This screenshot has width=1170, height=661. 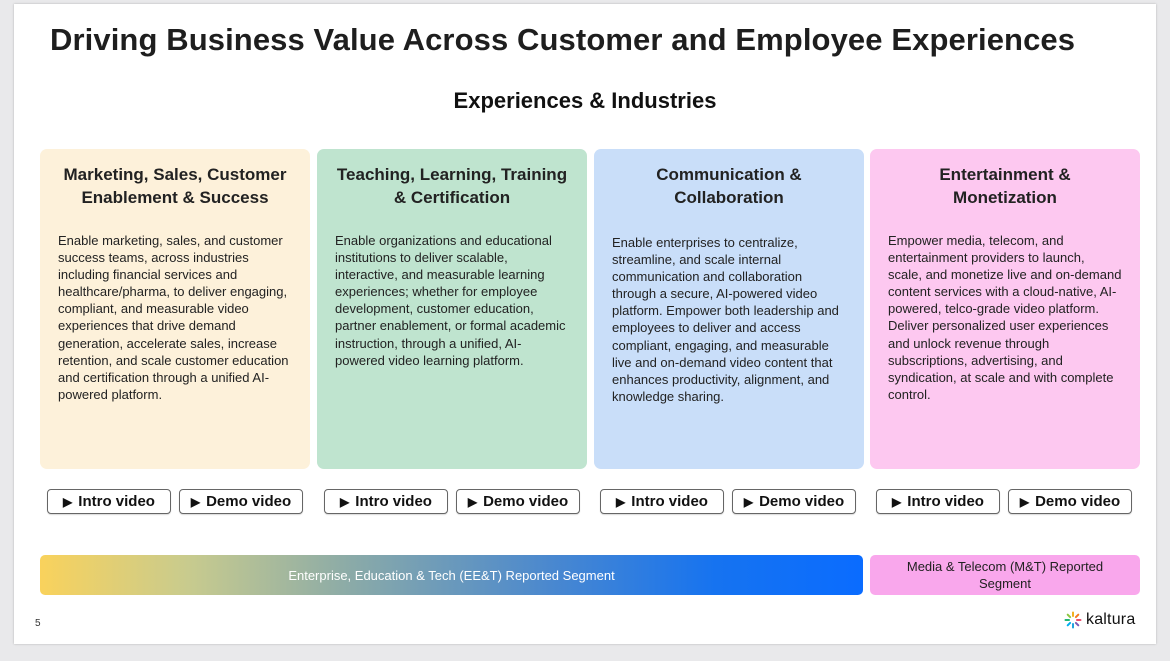 I want to click on demo-video-button-entertainment: ▶ Demo video, so click(x=1070, y=501).